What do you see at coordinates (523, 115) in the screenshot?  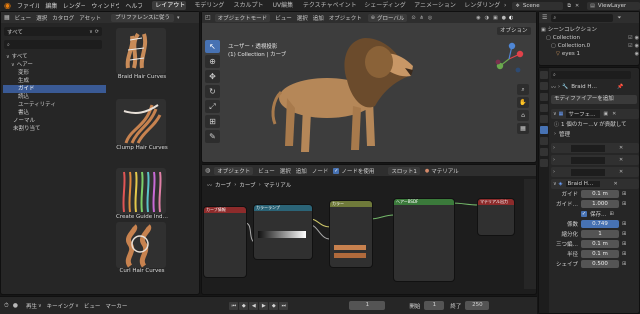 I see `camera-icon: ⌂` at bounding box center [523, 115].